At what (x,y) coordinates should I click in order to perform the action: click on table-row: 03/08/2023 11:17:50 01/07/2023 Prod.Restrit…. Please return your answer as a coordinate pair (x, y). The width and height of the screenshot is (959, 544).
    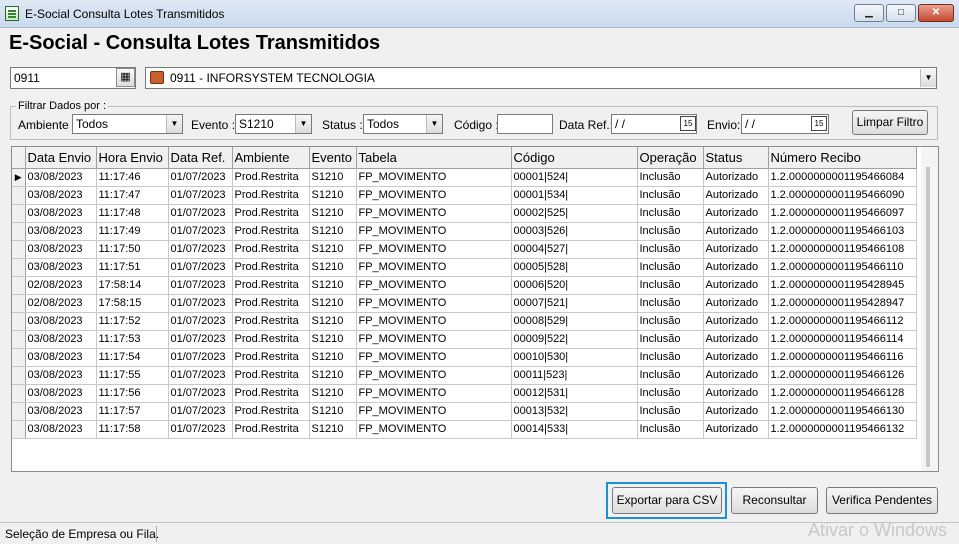
    Looking at the image, I should click on (464, 249).